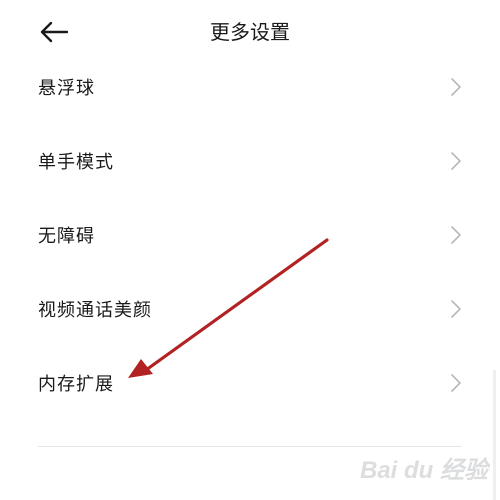 The height and width of the screenshot is (500, 500). I want to click on settings-item-video-call-beauty: 视频通话美颜, so click(250, 309).